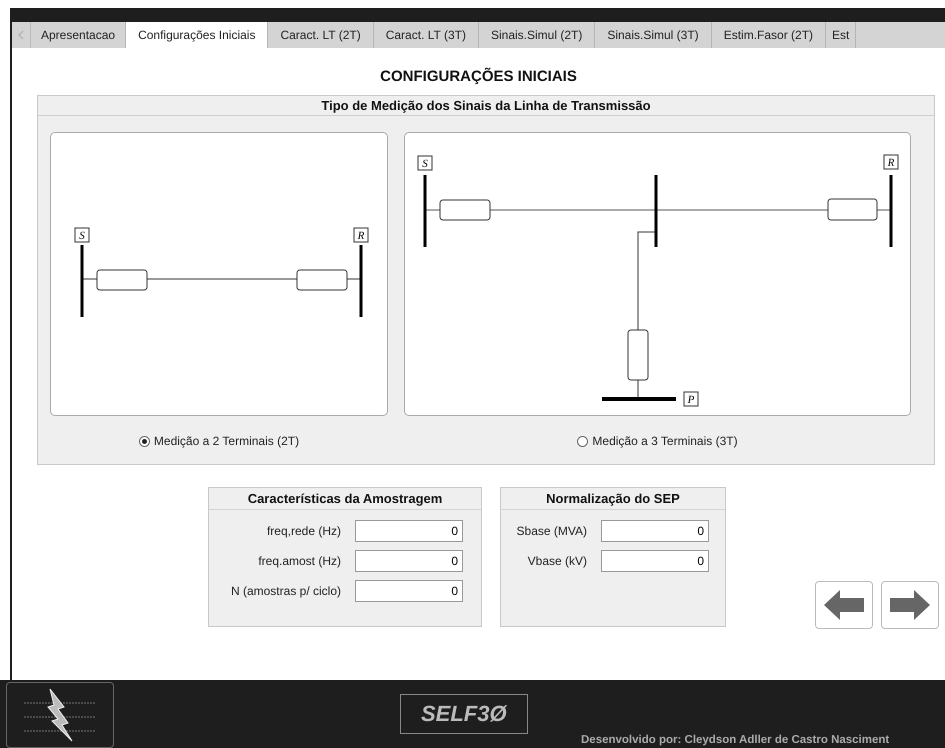  Describe the element at coordinates (613, 499) in the screenshot. I see `panel-title: Normalização do SEP` at that location.